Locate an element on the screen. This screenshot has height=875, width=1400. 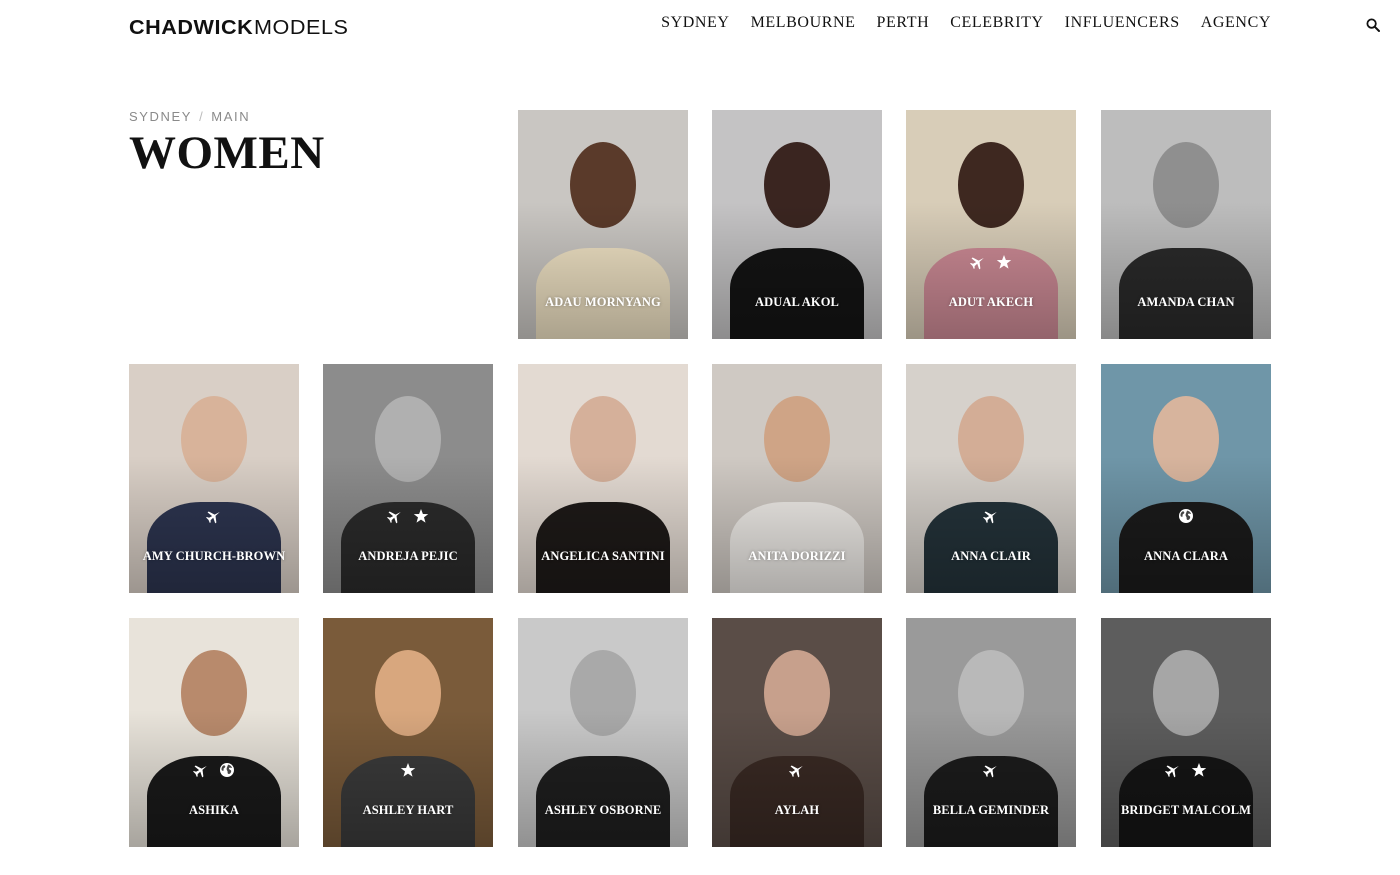
model-name: BELLA GEMINDER is located at coordinates (991, 810).